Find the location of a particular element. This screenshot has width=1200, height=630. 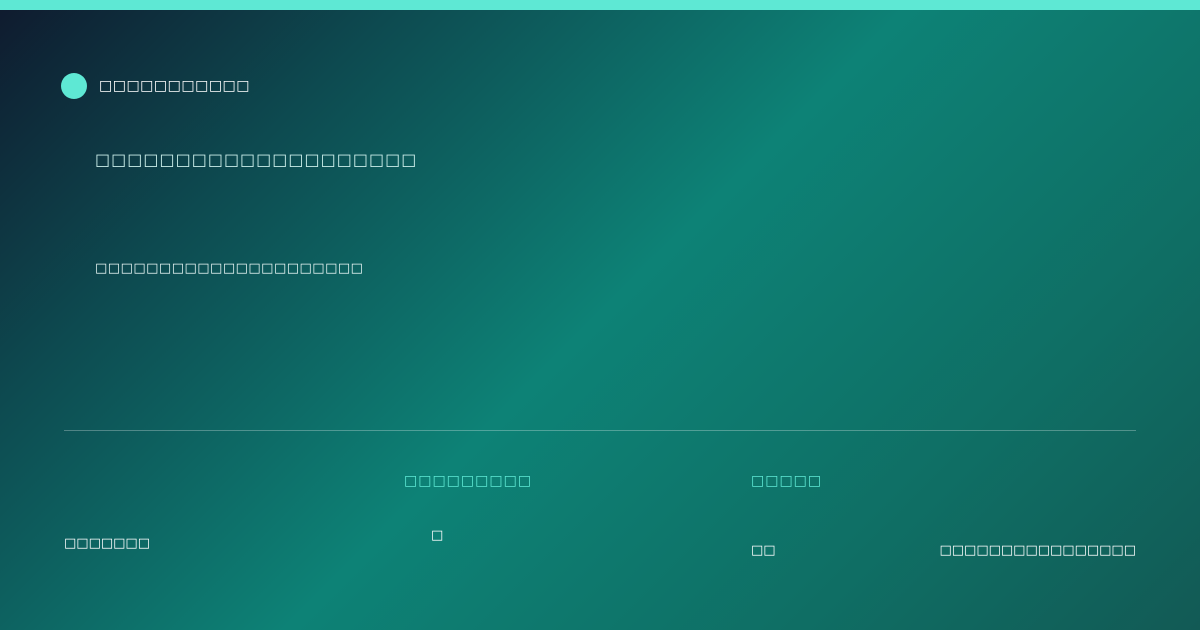

brand-dot-icon is located at coordinates (74, 86).